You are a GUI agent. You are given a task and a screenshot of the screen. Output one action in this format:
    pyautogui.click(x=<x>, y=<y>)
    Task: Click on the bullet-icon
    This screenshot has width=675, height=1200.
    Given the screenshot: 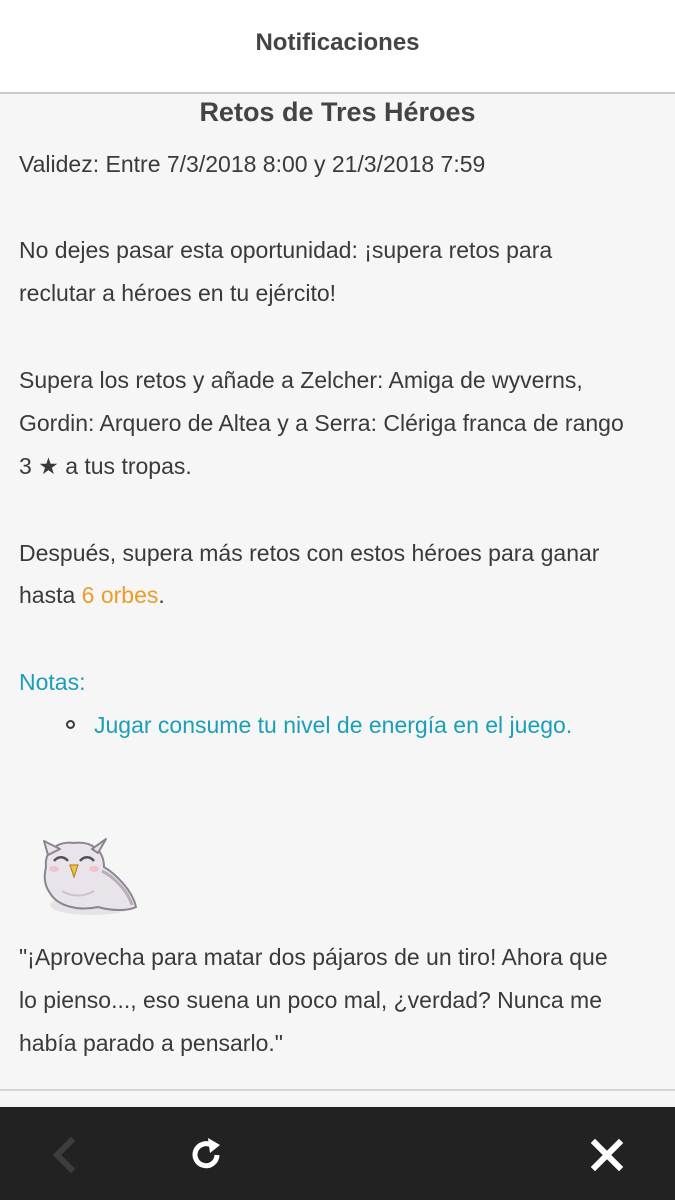 What is the action you would take?
    pyautogui.click(x=70, y=724)
    